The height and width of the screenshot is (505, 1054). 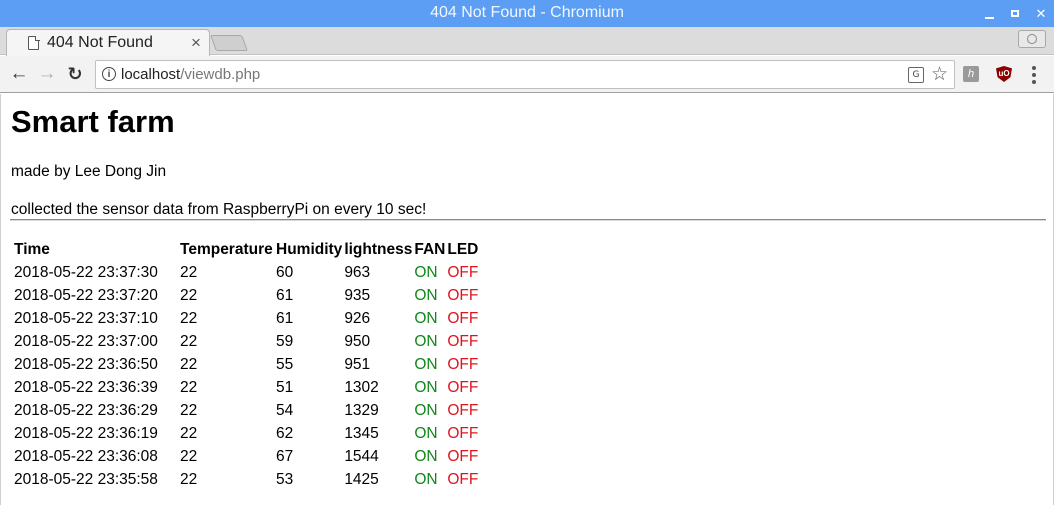 What do you see at coordinates (989, 13) in the screenshot?
I see `minimize-button` at bounding box center [989, 13].